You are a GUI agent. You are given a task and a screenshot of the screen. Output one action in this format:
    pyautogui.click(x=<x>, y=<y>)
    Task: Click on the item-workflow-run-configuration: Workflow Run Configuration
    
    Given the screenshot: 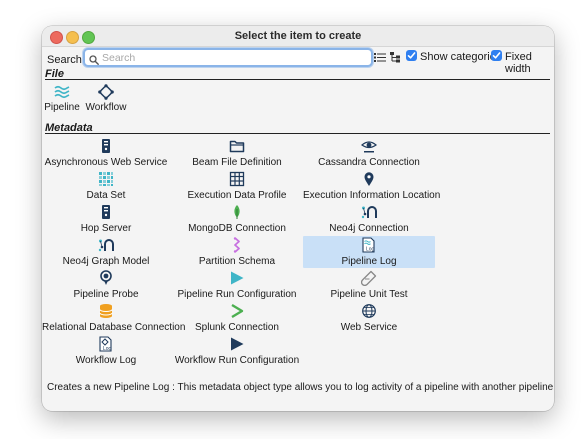 What is the action you would take?
    pyautogui.click(x=237, y=351)
    